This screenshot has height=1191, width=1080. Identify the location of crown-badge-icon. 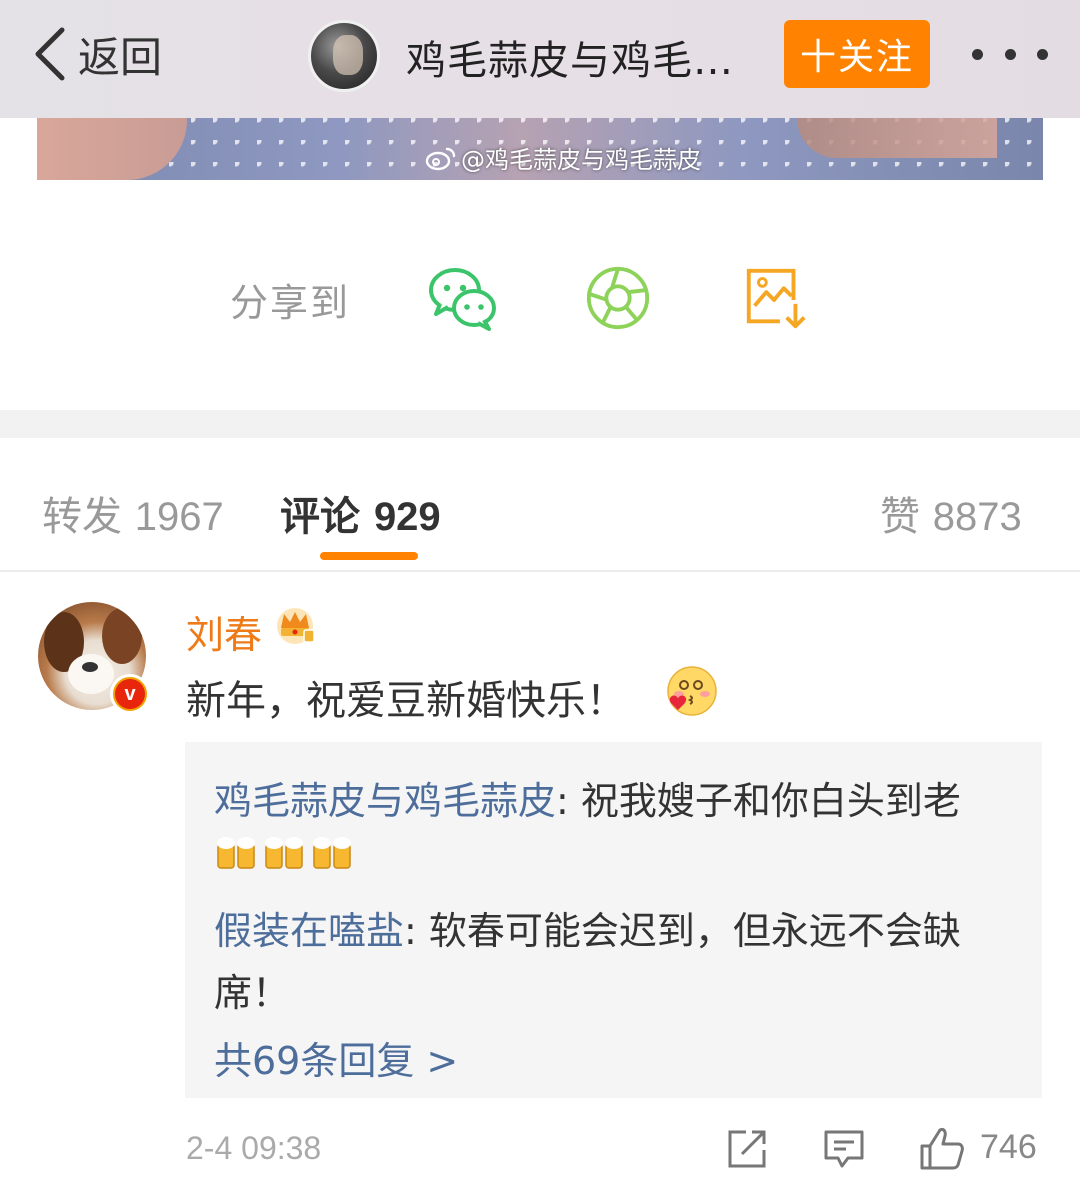
(296, 626).